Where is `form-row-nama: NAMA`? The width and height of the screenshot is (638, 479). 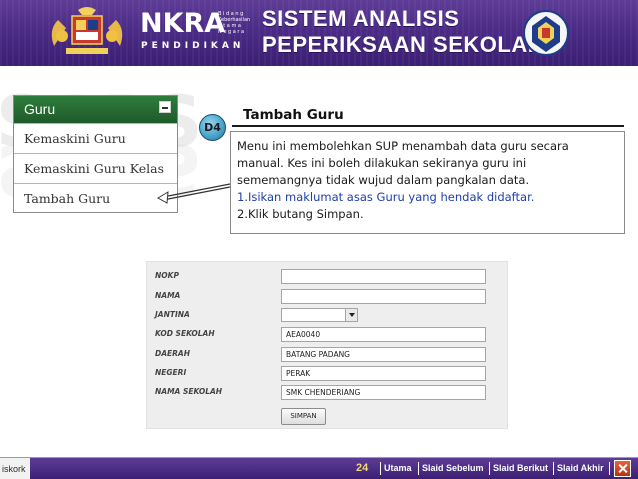
form-row-nama: NAMA is located at coordinates (327, 297).